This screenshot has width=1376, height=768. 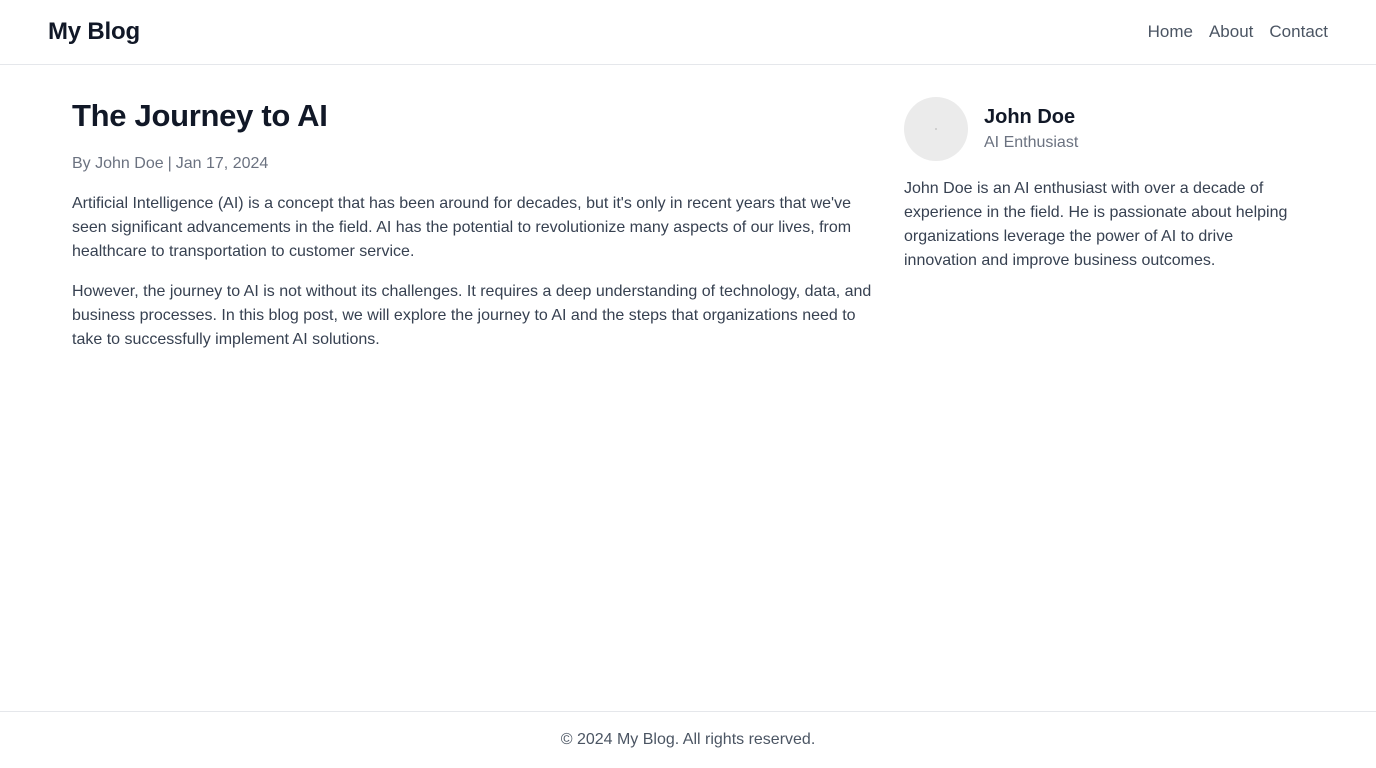 I want to click on post-byline: By John Doe, so click(x=118, y=163).